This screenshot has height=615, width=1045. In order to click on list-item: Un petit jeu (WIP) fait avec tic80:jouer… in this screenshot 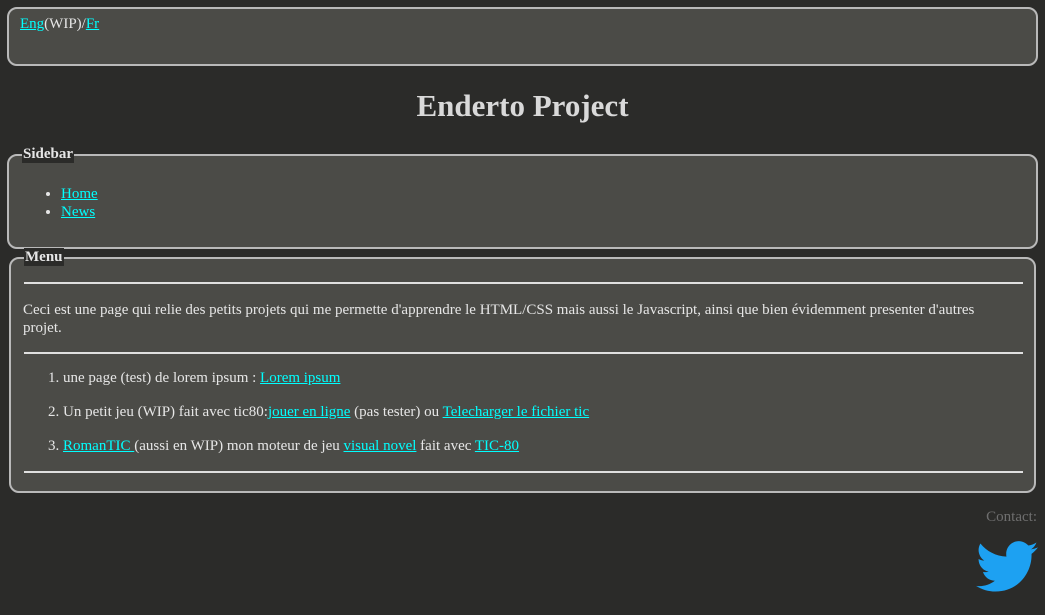, I will do `click(326, 412)`.